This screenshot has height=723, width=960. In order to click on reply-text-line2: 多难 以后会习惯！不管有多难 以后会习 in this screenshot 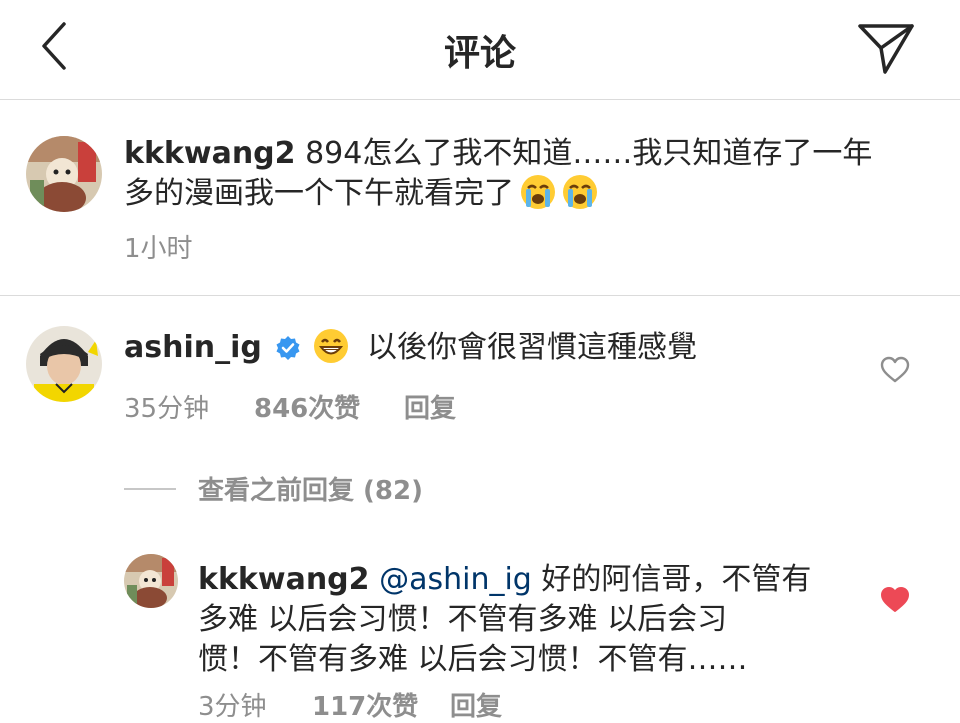, I will do `click(463, 619)`.